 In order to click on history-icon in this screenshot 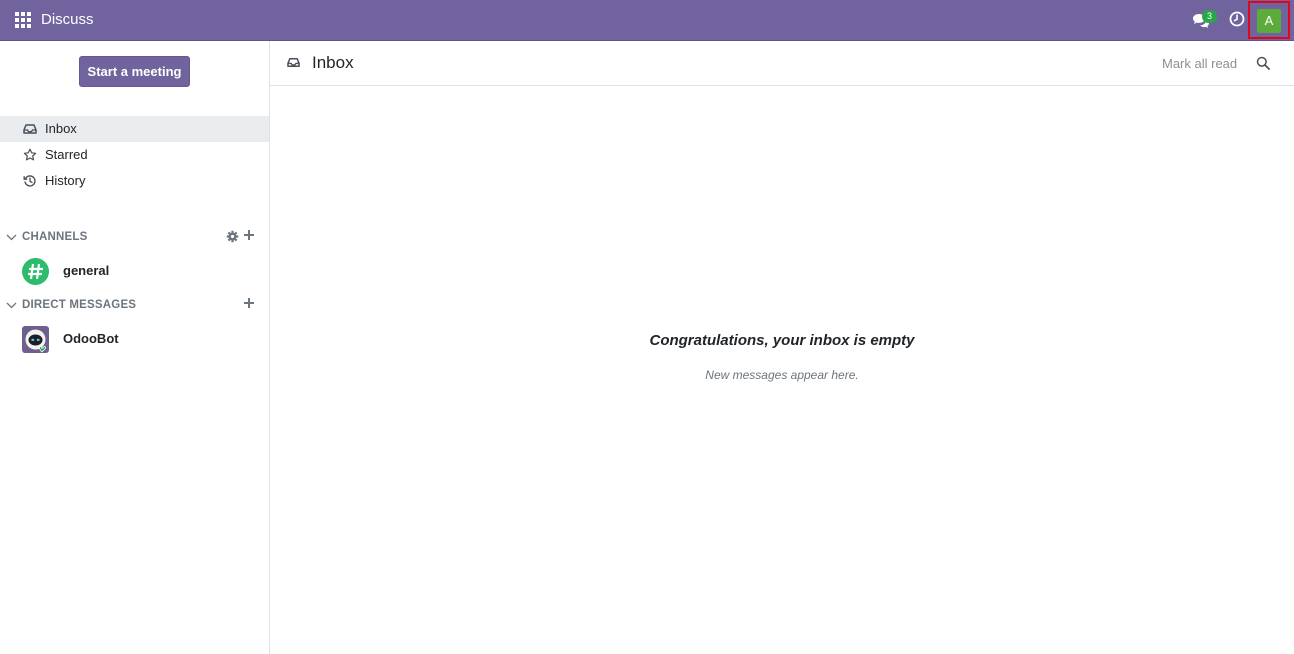, I will do `click(29, 181)`.